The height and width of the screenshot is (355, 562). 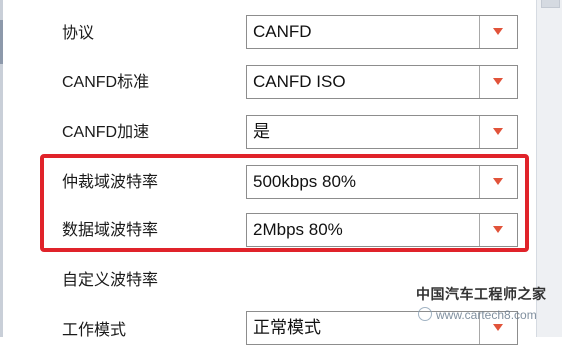 I want to click on globe-icon, so click(x=425, y=314).